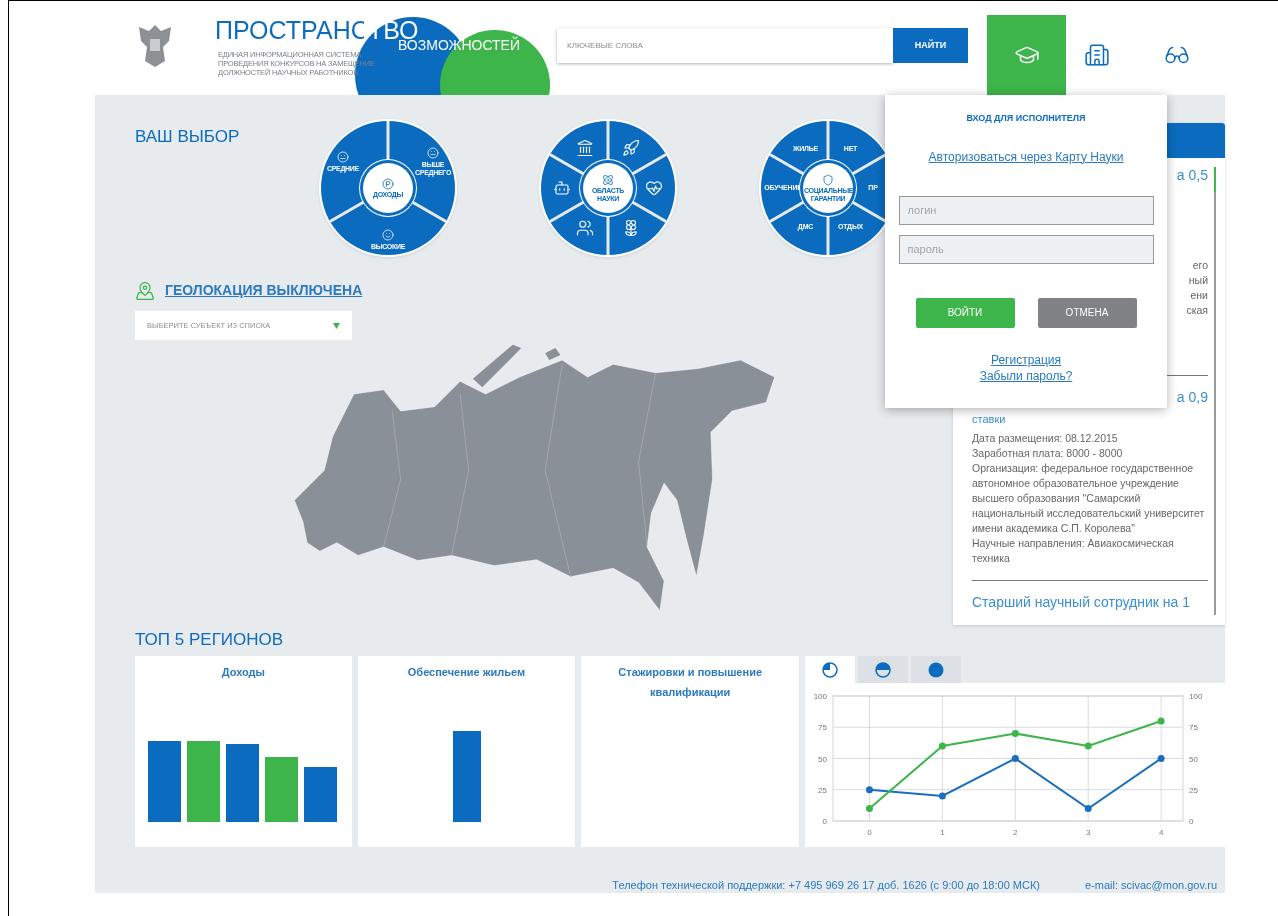 The image size is (1278, 916). Describe the element at coordinates (826, 885) in the screenshot. I see `support-phone: Телефон технической поддержки: +7 495 969 26 17 доб. 1626 (с 9:00 до 18:00 МСК)` at that location.